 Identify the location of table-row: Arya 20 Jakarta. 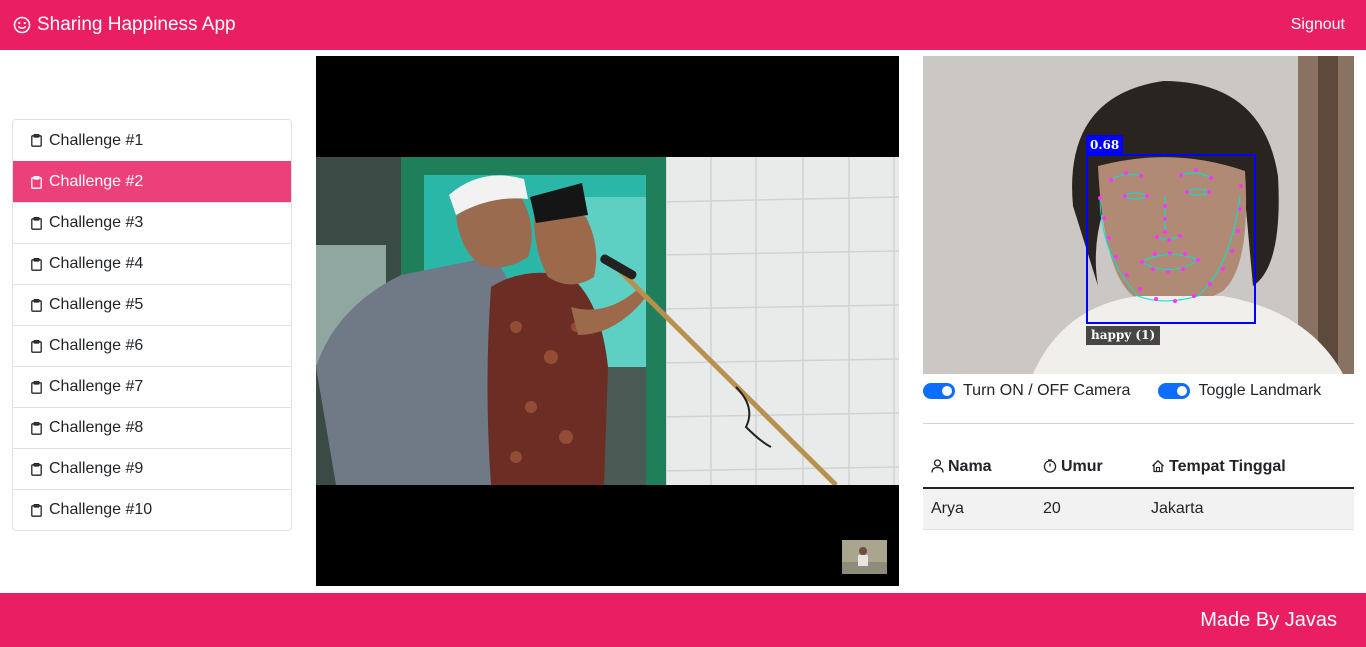
(1138, 509).